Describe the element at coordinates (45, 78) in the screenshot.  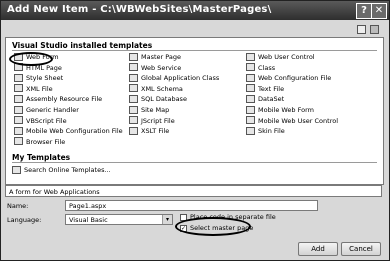
I see `template-item-label: Style Sheet` at that location.